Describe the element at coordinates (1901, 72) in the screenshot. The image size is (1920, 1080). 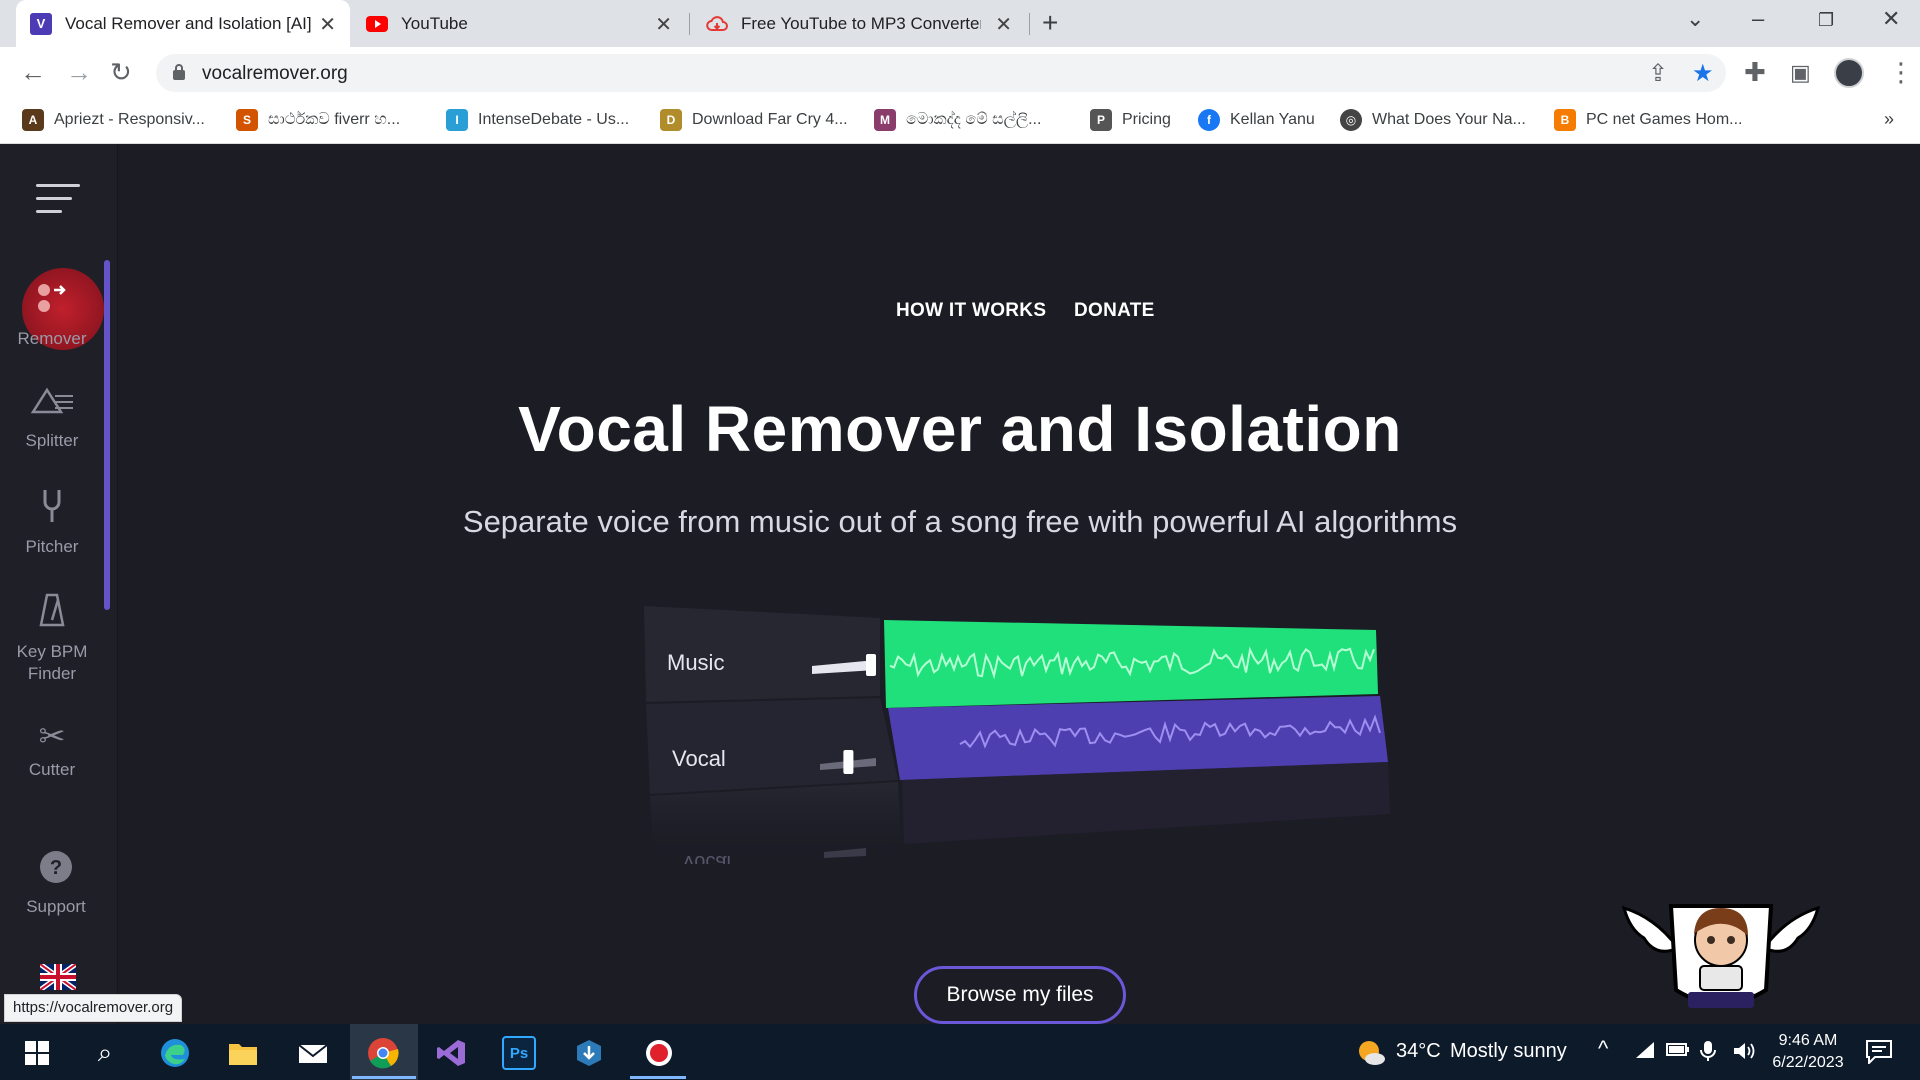
I see `menu-dots-icon: ⋮` at that location.